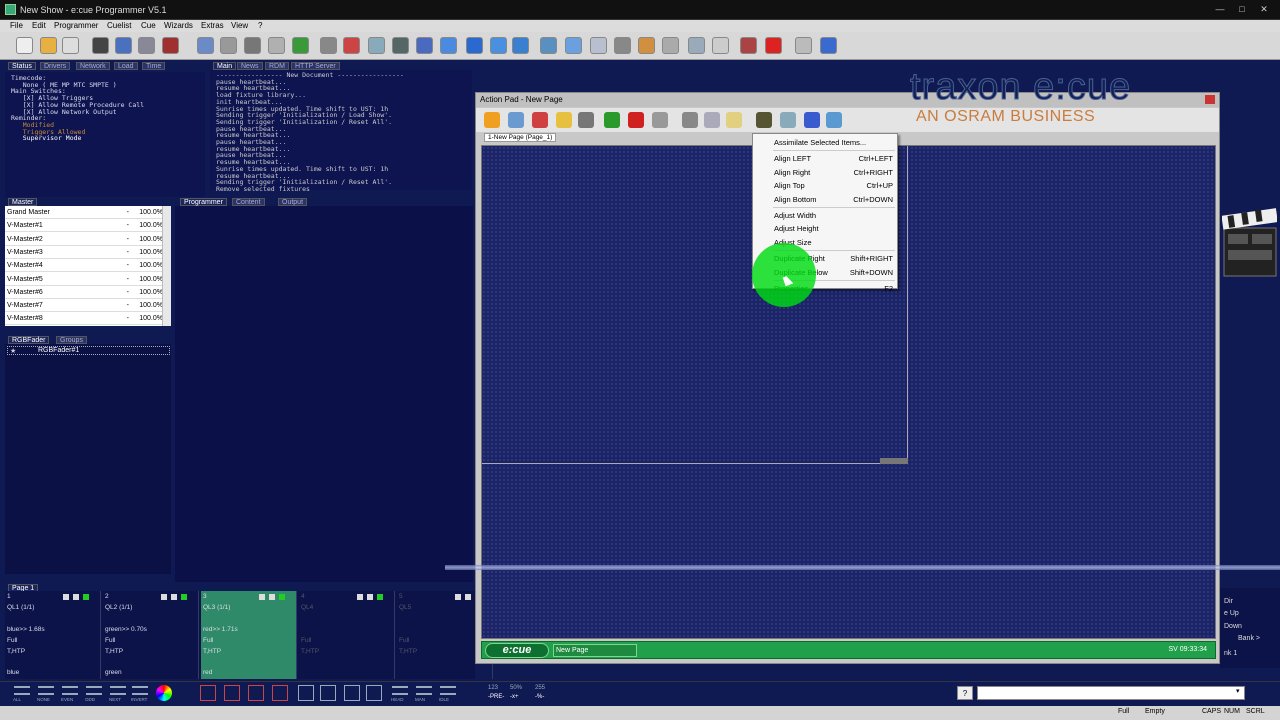 This screenshot has width=1280, height=720. Describe the element at coordinates (720, 45) in the screenshot. I see `gear-icon` at that location.